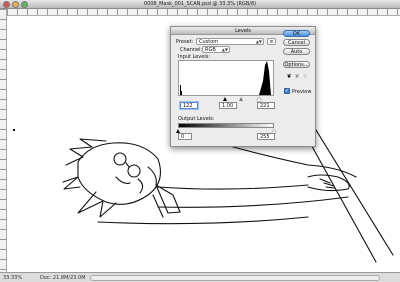 The image size is (400, 282). What do you see at coordinates (196, 119) in the screenshot?
I see `output-levels-label: Output Levels:` at bounding box center [196, 119].